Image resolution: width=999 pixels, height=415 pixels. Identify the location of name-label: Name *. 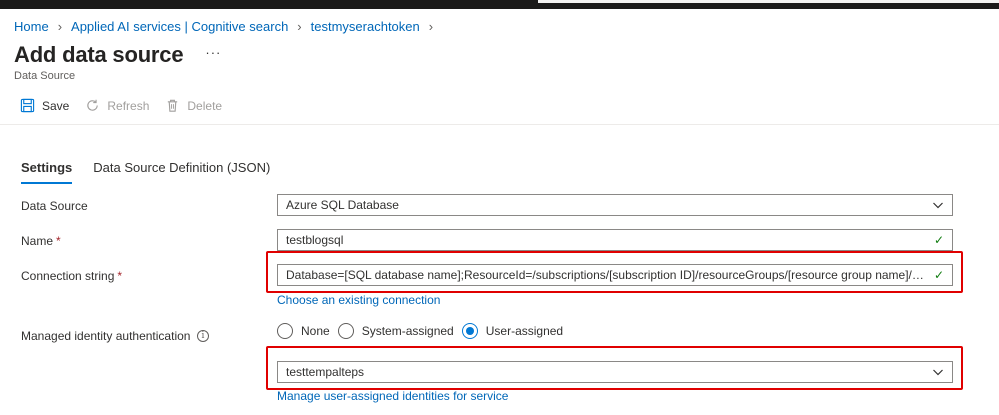
(41, 241).